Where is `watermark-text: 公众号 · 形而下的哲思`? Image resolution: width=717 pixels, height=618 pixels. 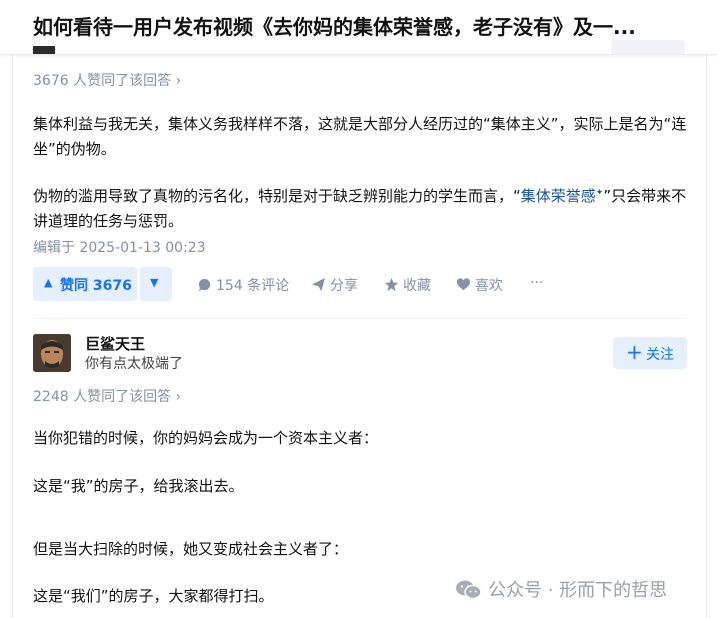 watermark-text: 公众号 · 形而下的哲思 is located at coordinates (578, 590).